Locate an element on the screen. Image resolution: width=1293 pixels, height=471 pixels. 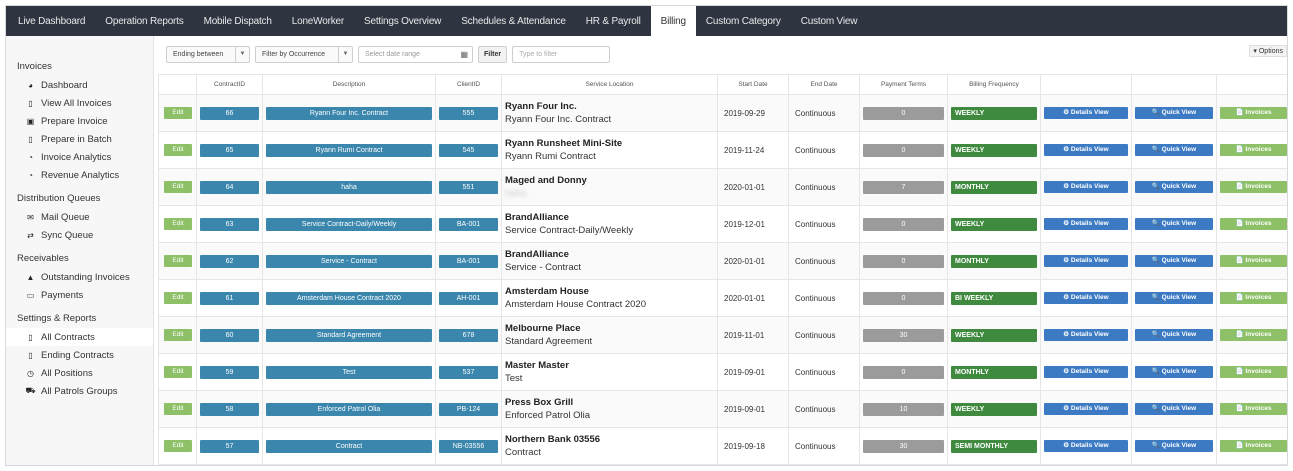
tab-hr-payroll: HR & Payroll is located at coordinates (613, 21).